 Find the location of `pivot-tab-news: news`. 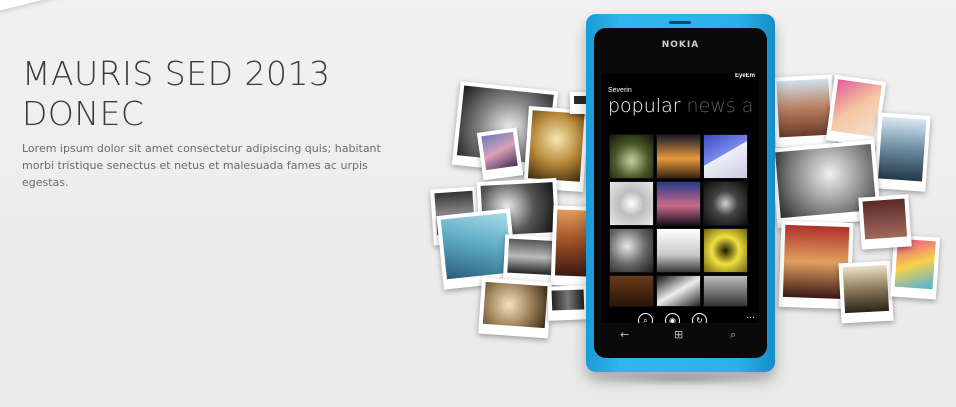

pivot-tab-news: news is located at coordinates (711, 106).